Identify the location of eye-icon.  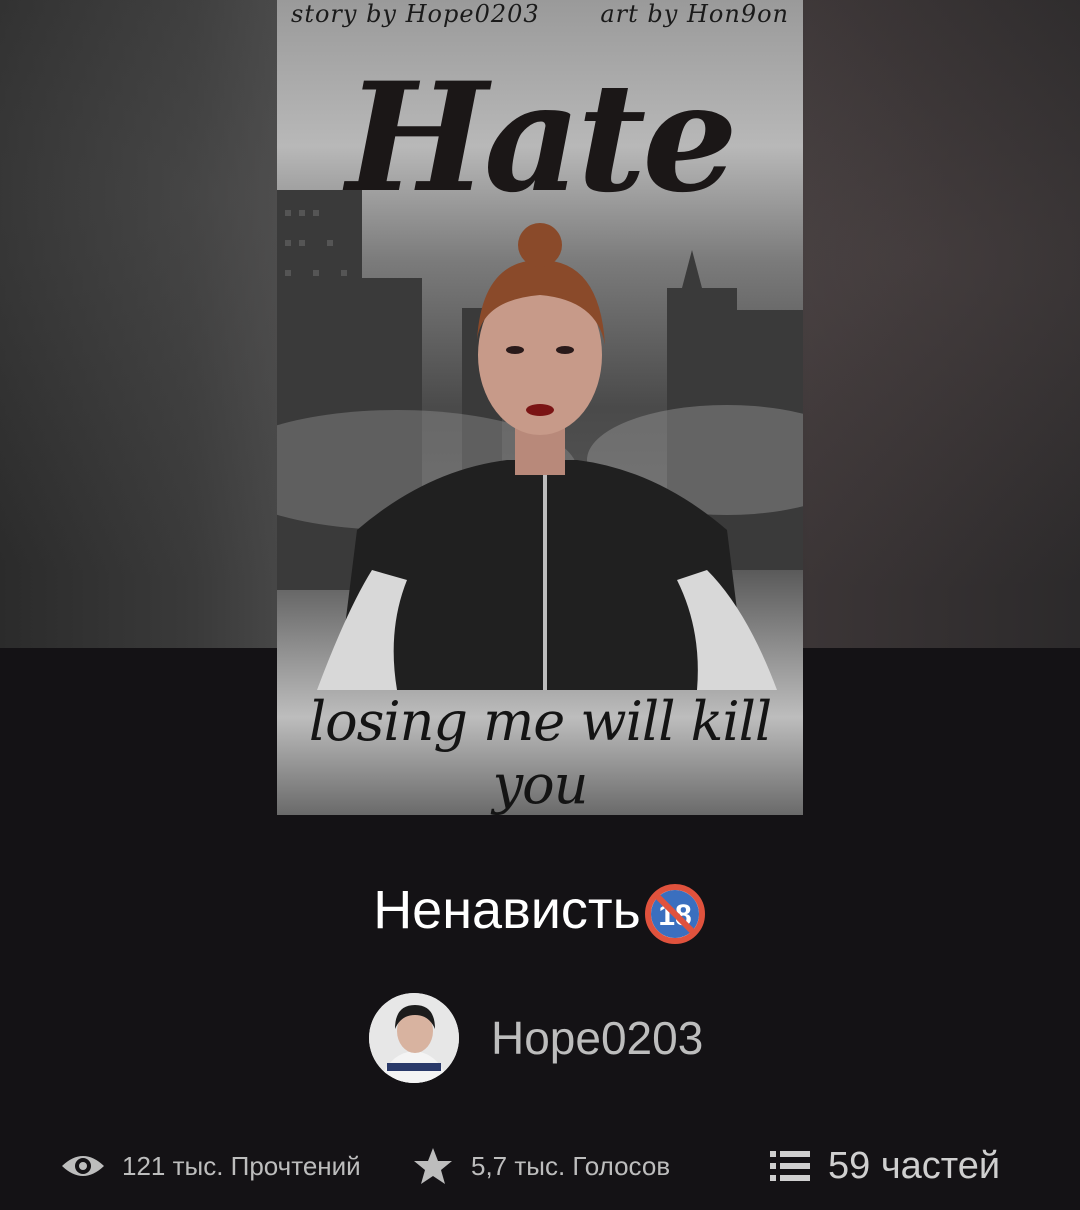
(83, 1166).